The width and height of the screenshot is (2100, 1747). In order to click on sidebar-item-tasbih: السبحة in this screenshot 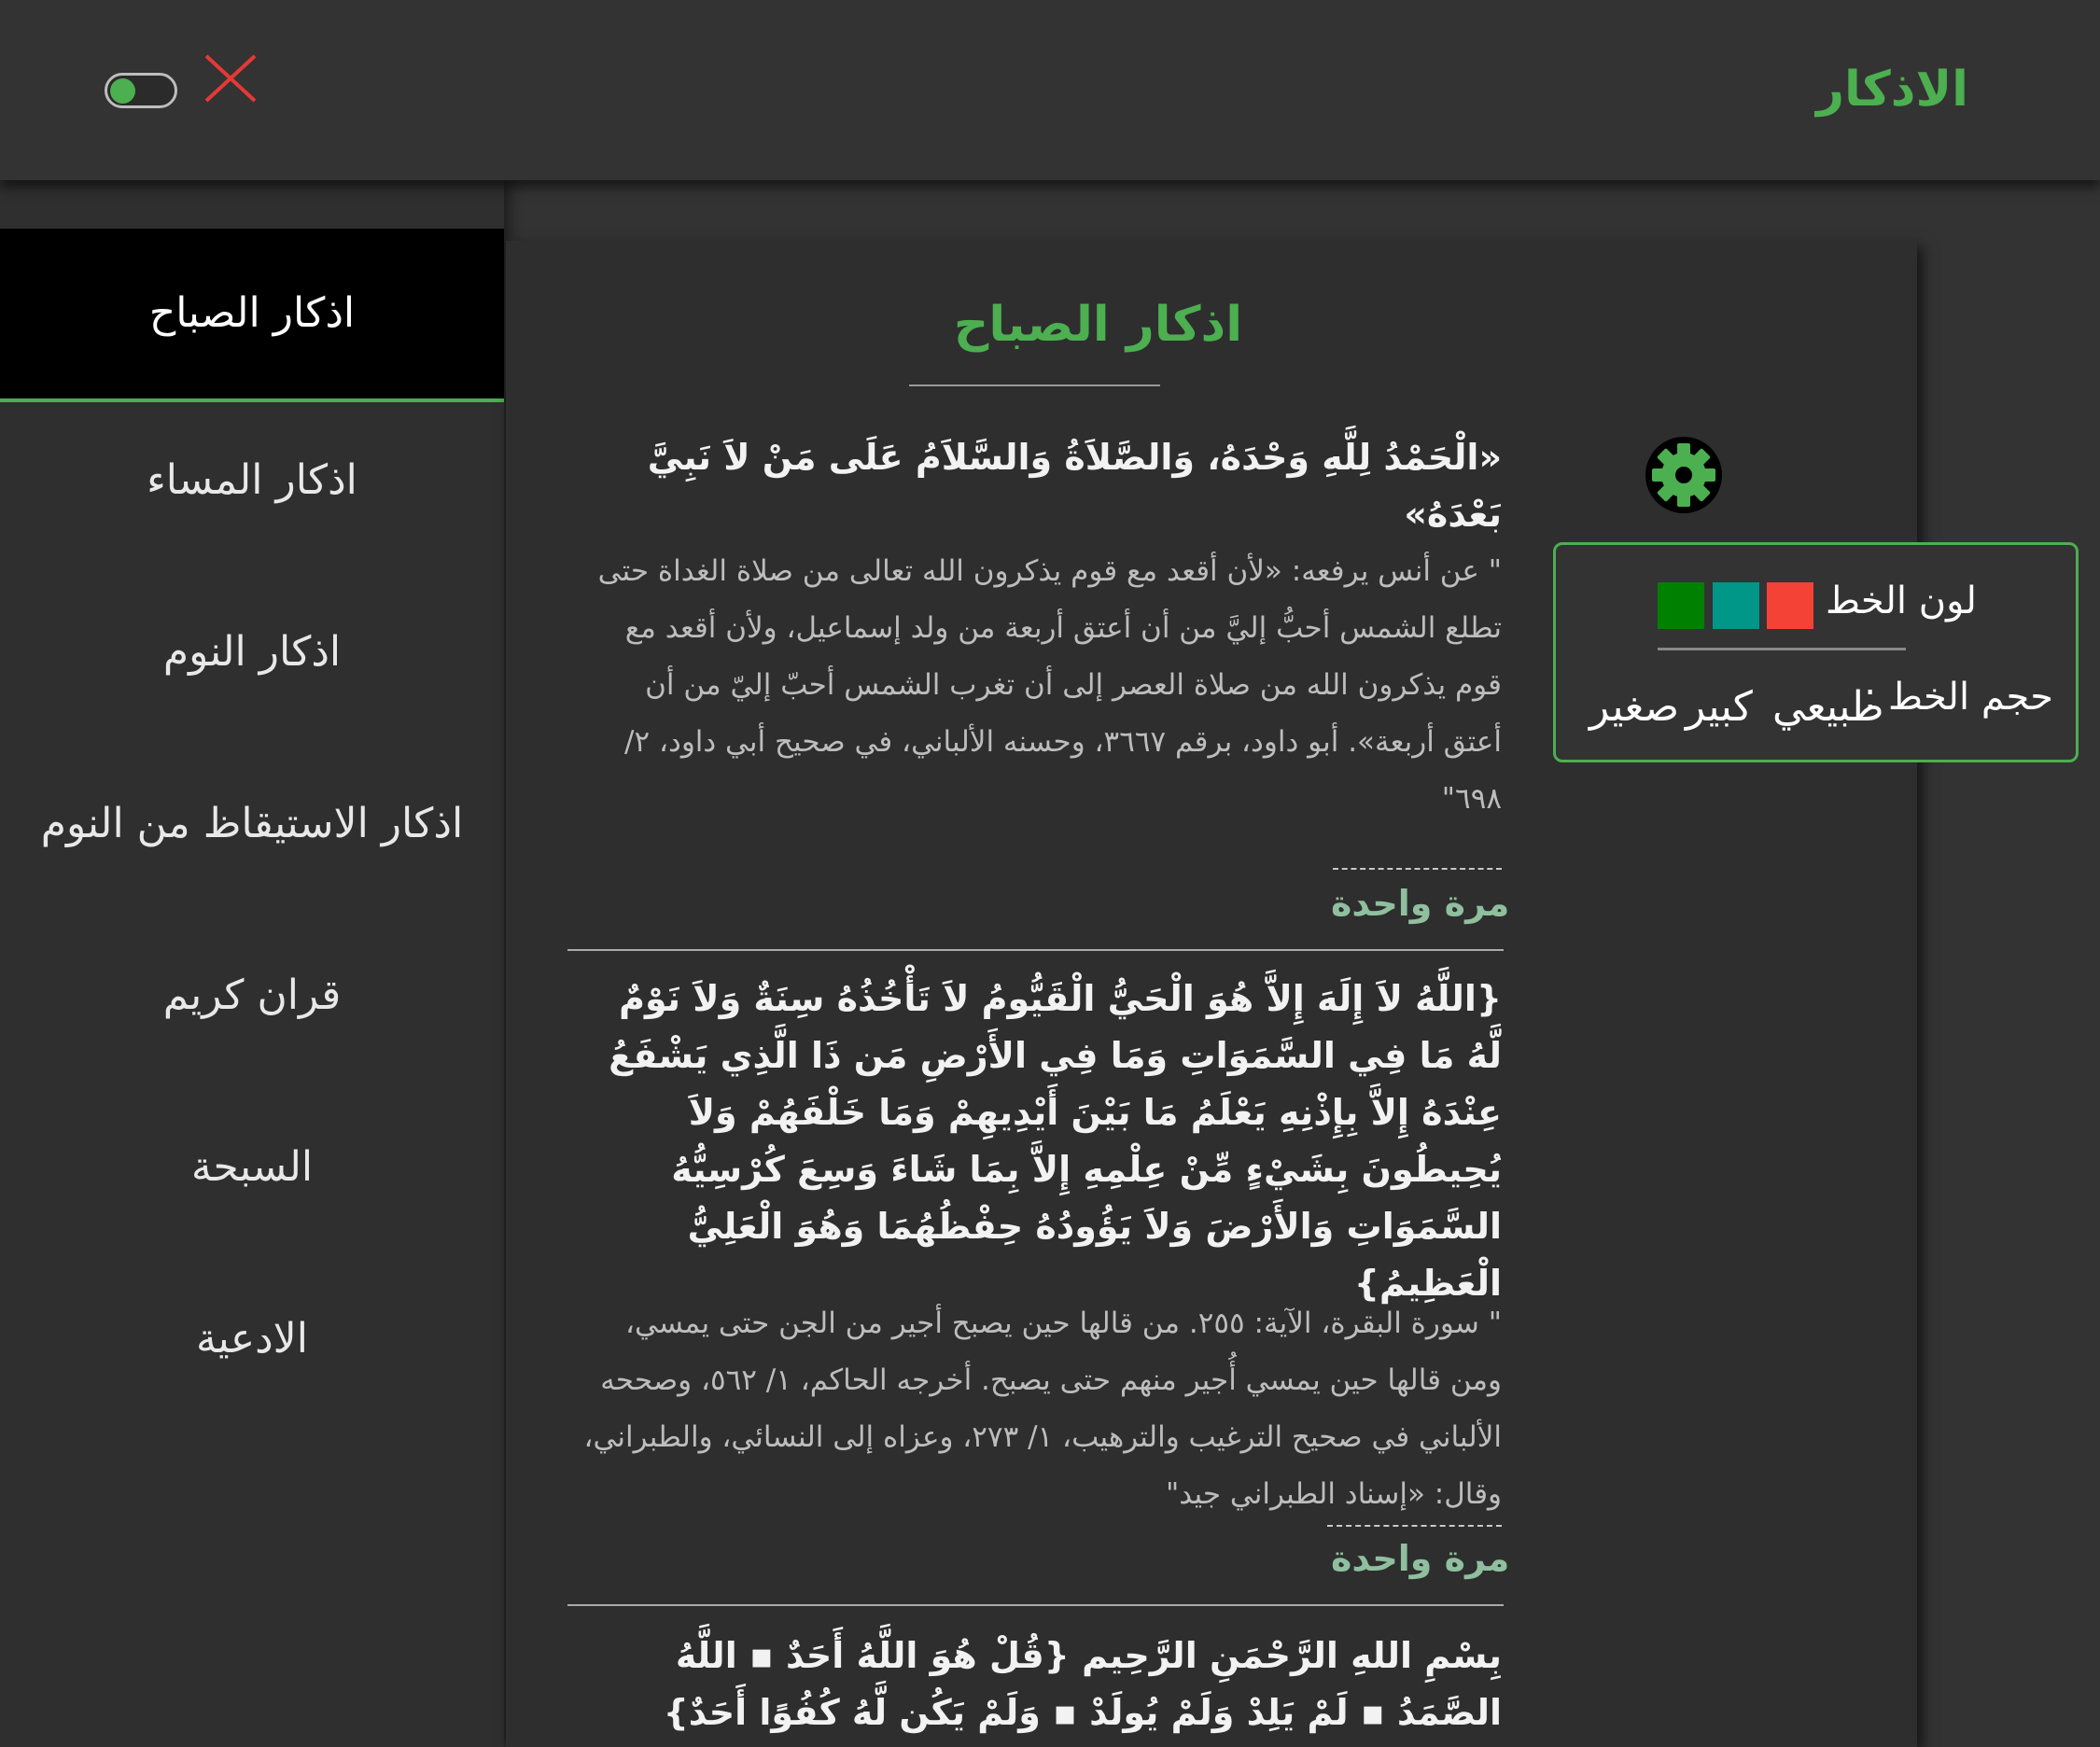, I will do `click(252, 1168)`.